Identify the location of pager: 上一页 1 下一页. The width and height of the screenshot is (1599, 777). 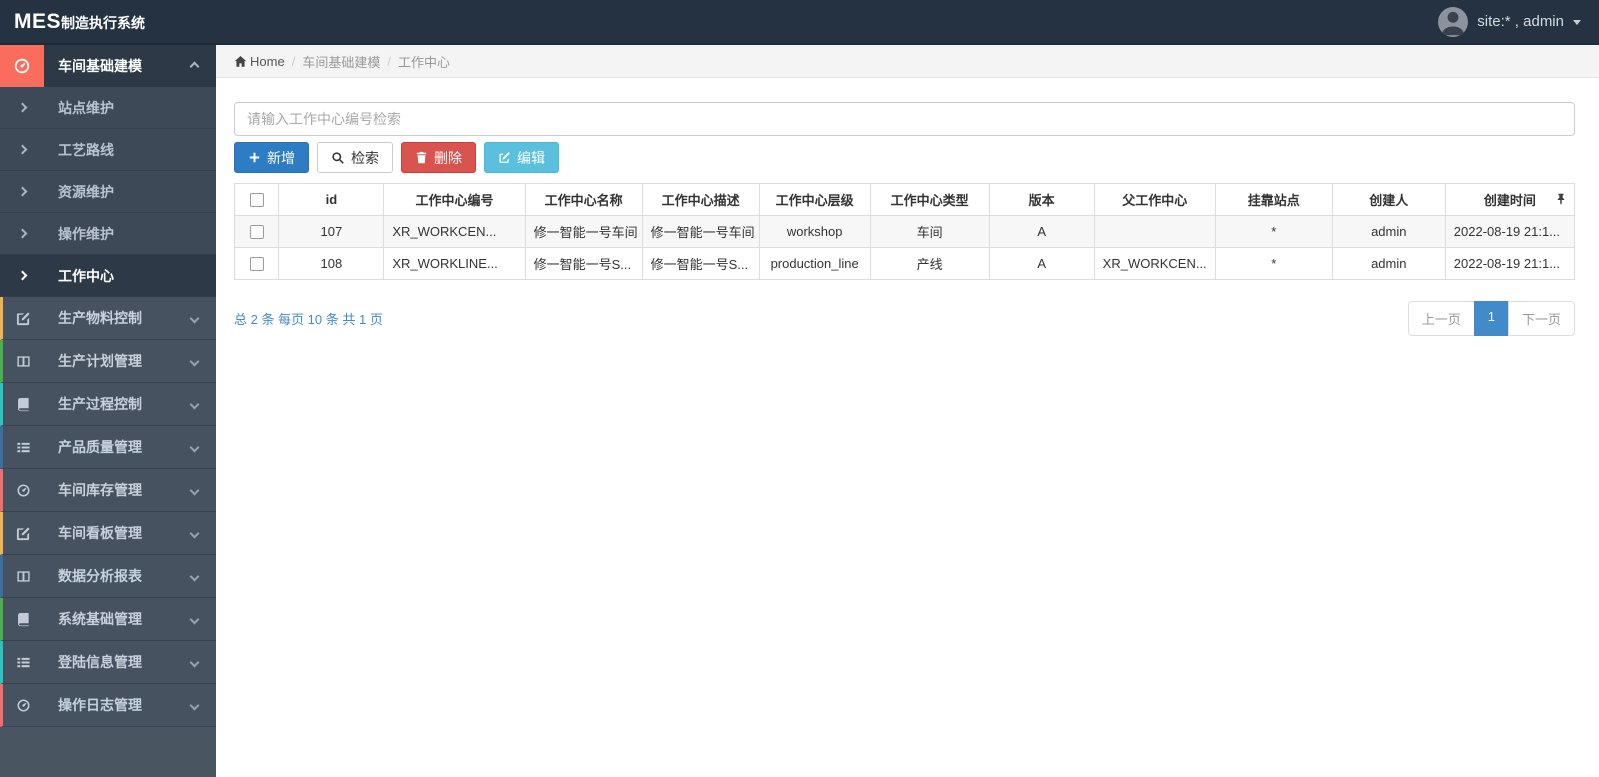
(1491, 318).